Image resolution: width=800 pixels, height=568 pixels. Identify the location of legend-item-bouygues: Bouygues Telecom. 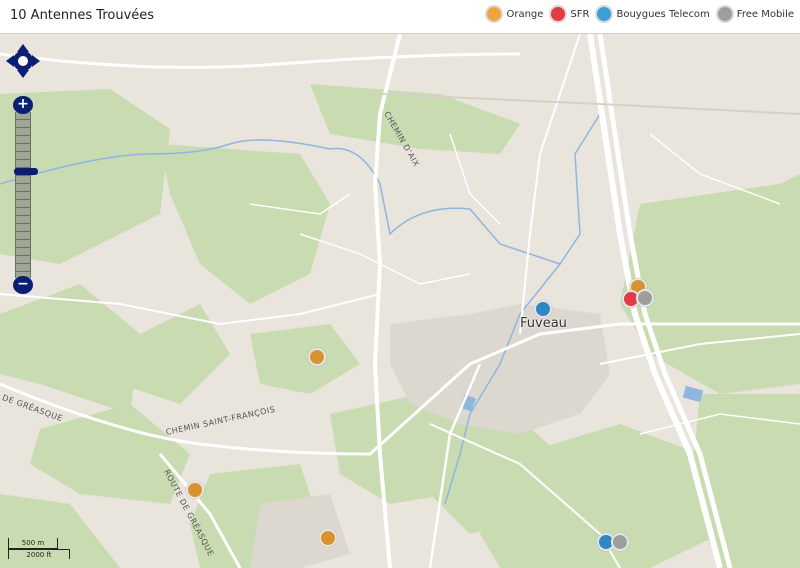
(652, 14).